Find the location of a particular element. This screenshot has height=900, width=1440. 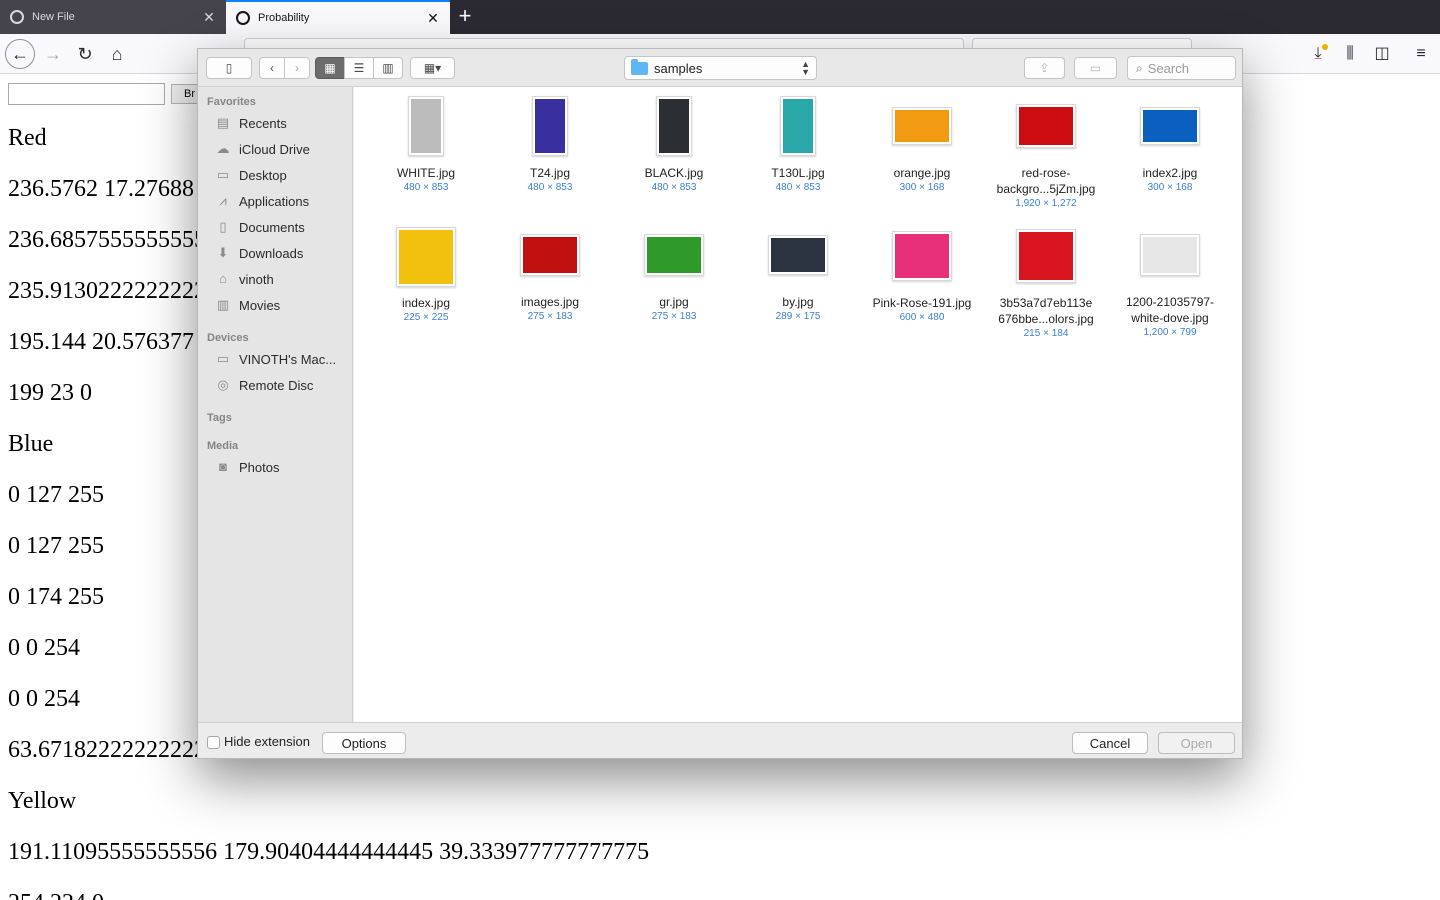

output-line: 63.67182222222222 is located at coordinates (107, 750).